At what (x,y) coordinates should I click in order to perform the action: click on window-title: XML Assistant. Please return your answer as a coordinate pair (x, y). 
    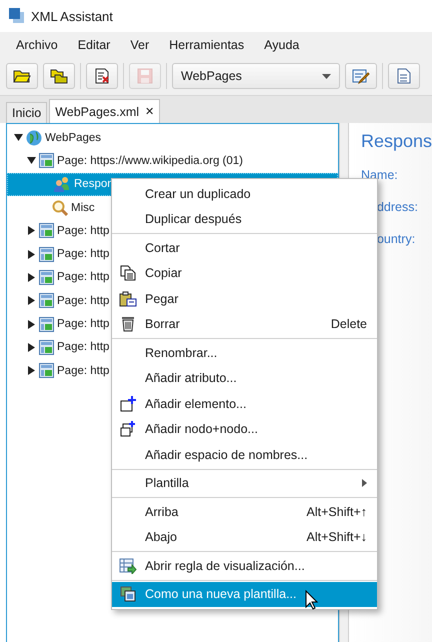
    Looking at the image, I should click on (72, 16).